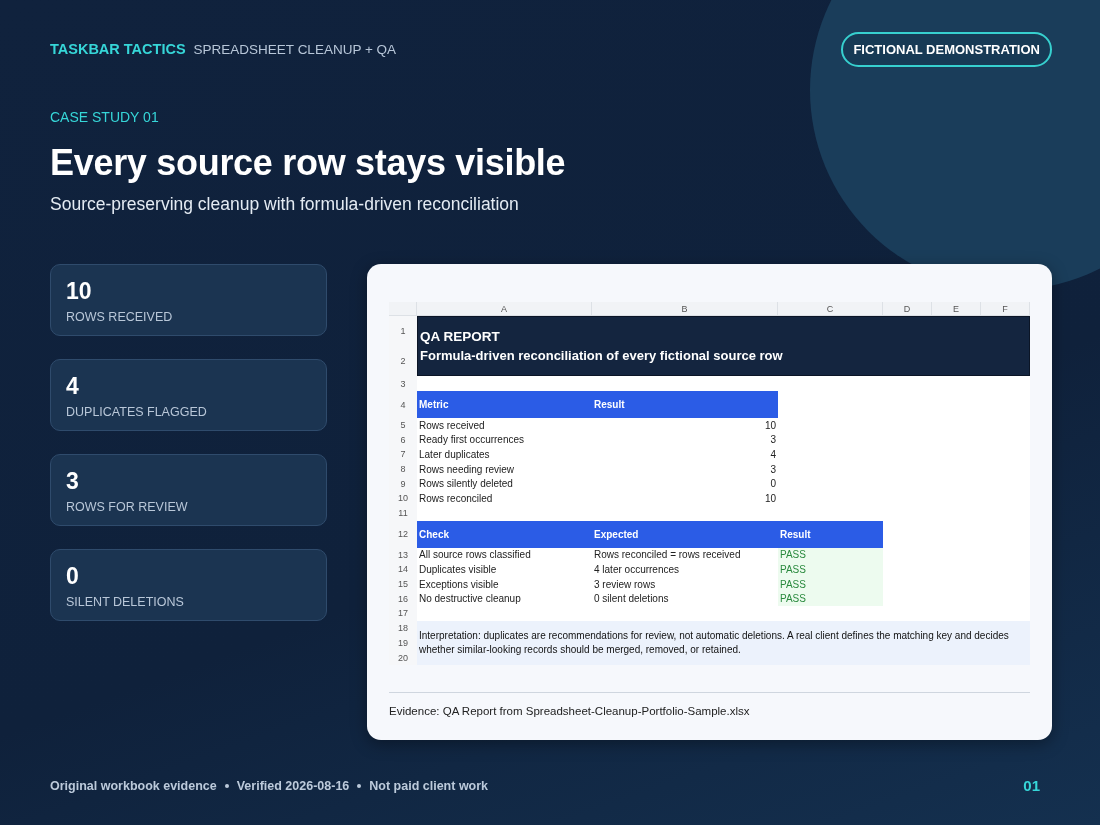  What do you see at coordinates (475, 555) in the screenshot?
I see `table-cell-text: All source rows classified` at bounding box center [475, 555].